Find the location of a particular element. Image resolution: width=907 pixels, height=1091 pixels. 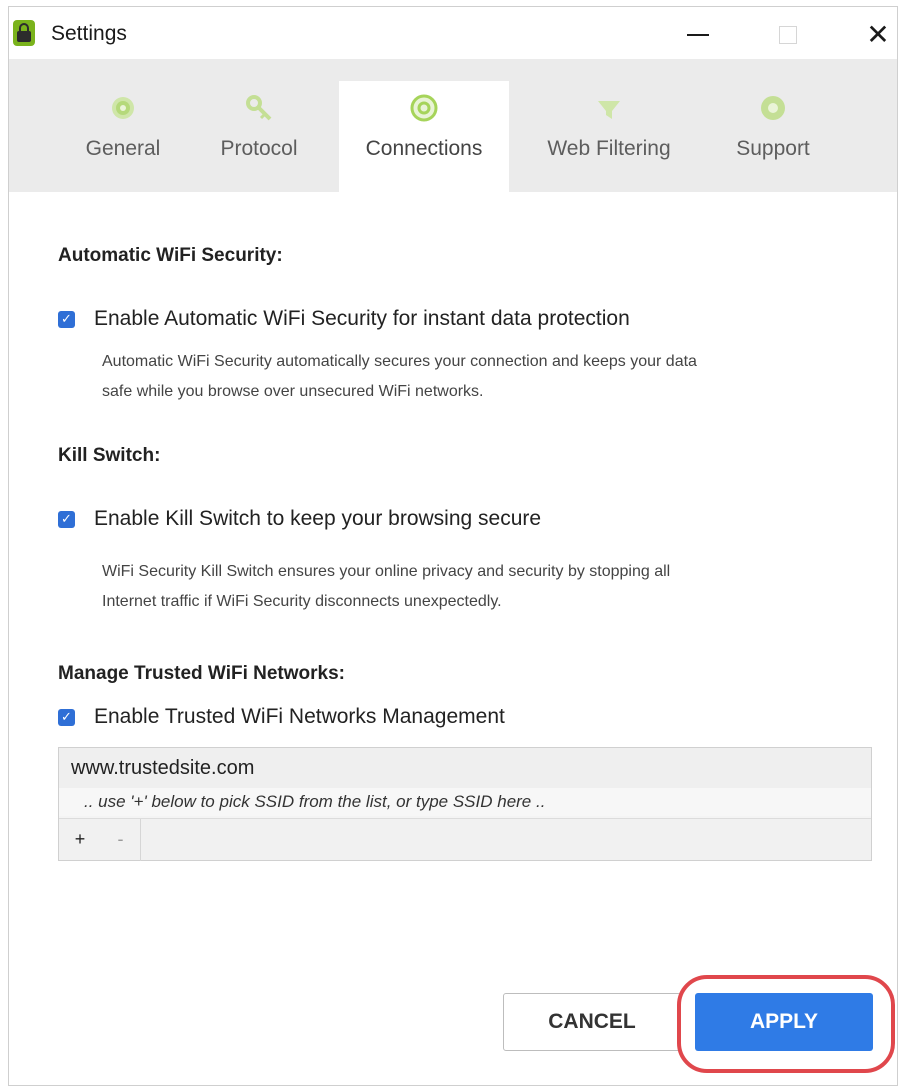

maximize-button is located at coordinates (788, 35).